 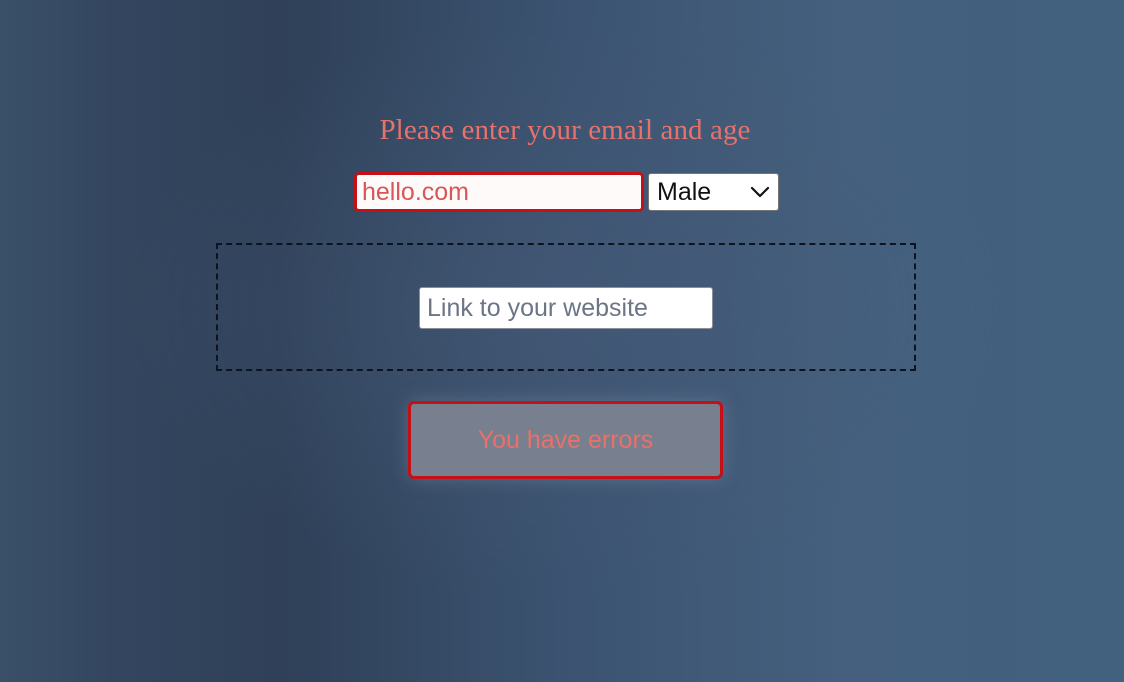 What do you see at coordinates (565, 130) in the screenshot?
I see `page-title: Please enter your email and age` at bounding box center [565, 130].